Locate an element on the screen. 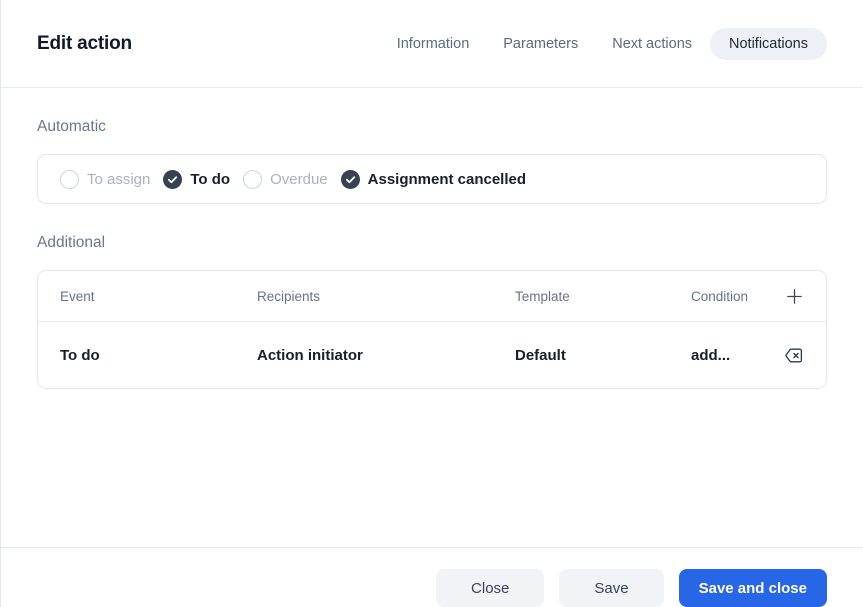 The width and height of the screenshot is (863, 607). checkbox-label: To assign is located at coordinates (119, 179).